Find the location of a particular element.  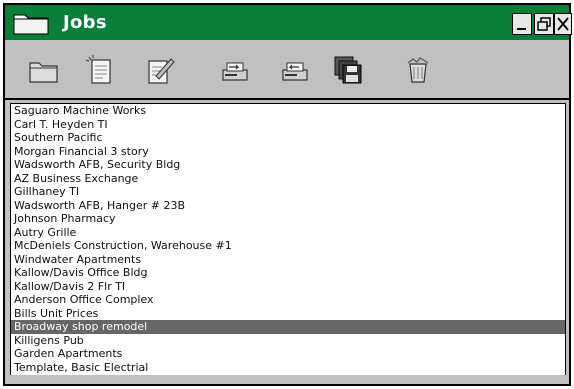

job-list-item: Killigens Pub is located at coordinates (288, 341).